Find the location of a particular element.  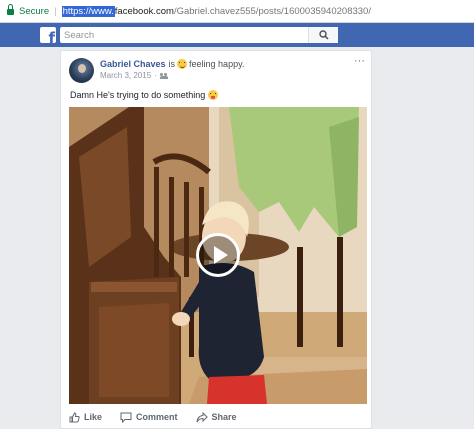

facebook-top-bar: f is located at coordinates (237, 35).